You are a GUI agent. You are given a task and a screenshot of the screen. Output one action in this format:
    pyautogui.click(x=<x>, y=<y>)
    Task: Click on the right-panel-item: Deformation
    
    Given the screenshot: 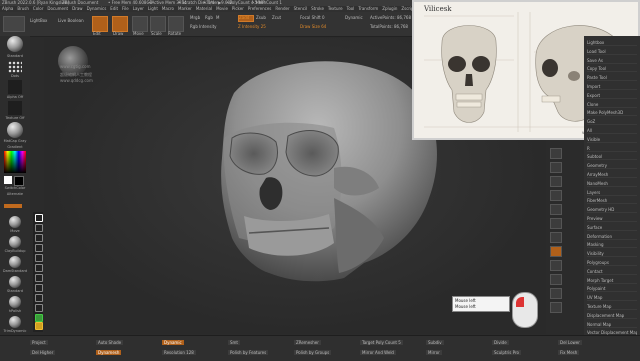 What is the action you would take?
    pyautogui.click(x=612, y=237)
    